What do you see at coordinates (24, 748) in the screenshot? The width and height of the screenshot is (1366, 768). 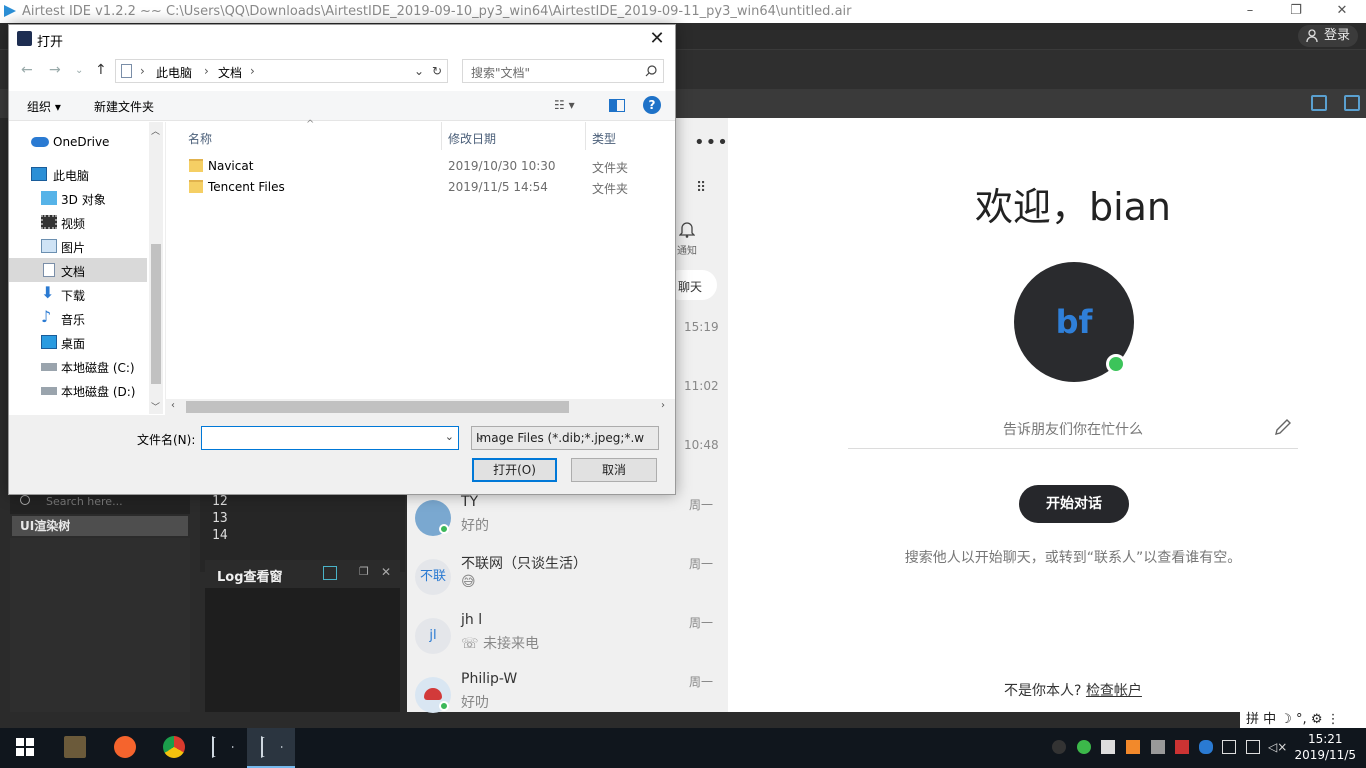 I see `start-button` at bounding box center [24, 748].